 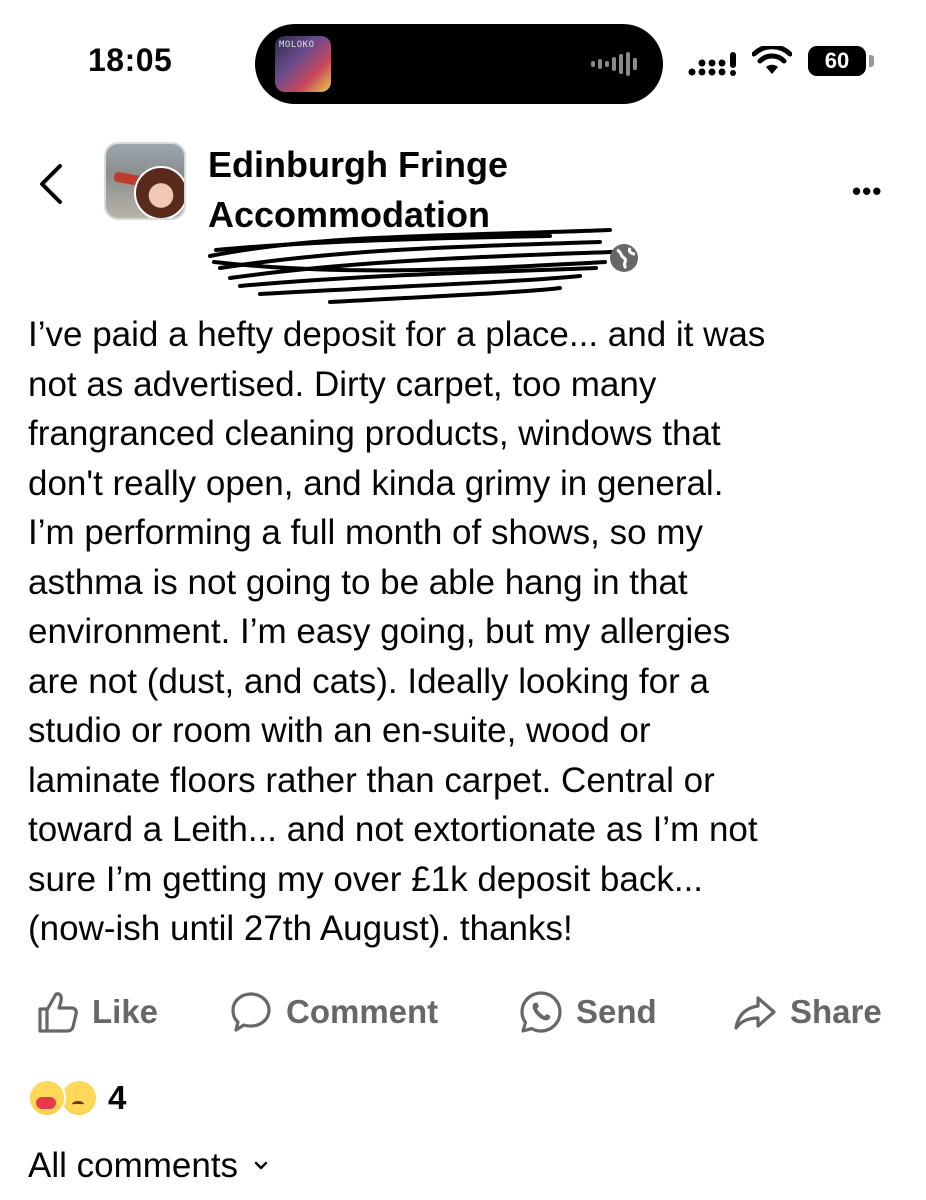 I want to click on author-avatar, so click(x=159, y=192).